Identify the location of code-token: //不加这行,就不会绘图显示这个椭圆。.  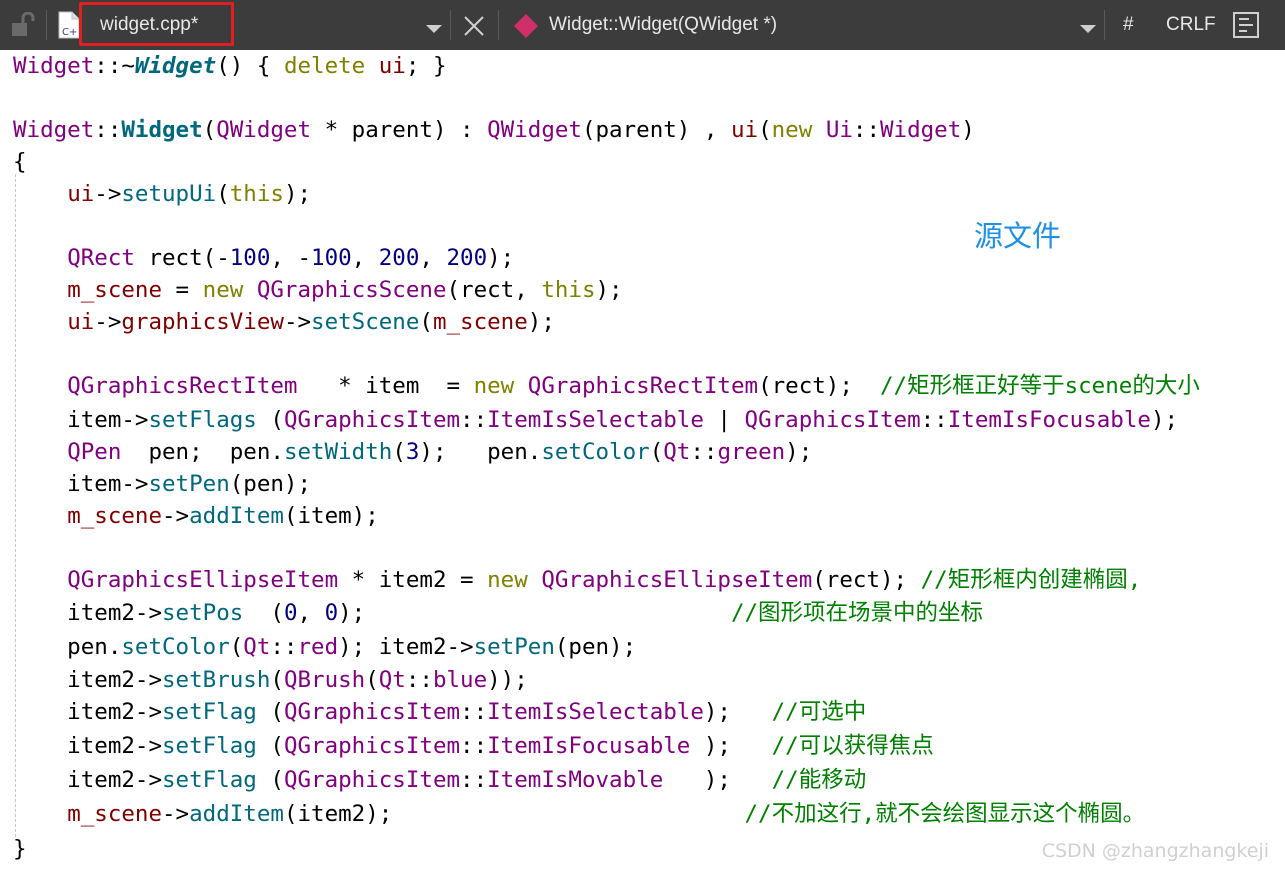
(945, 814).